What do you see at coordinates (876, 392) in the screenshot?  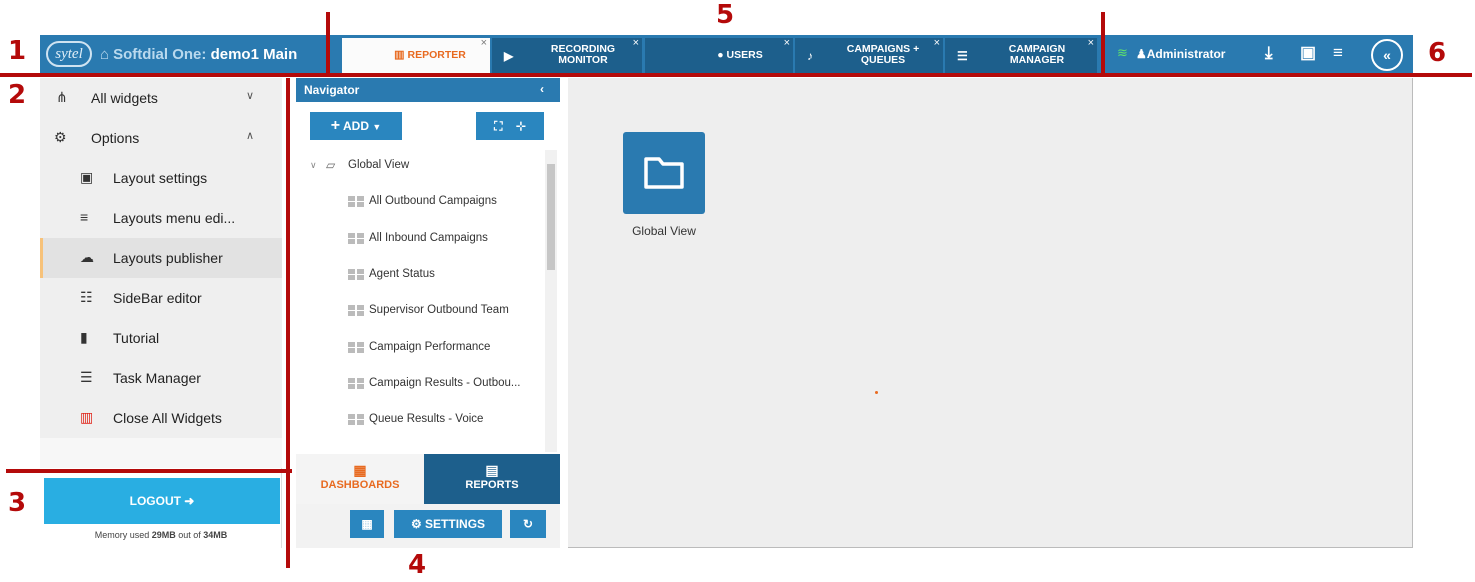 I see `canvas-marker` at bounding box center [876, 392].